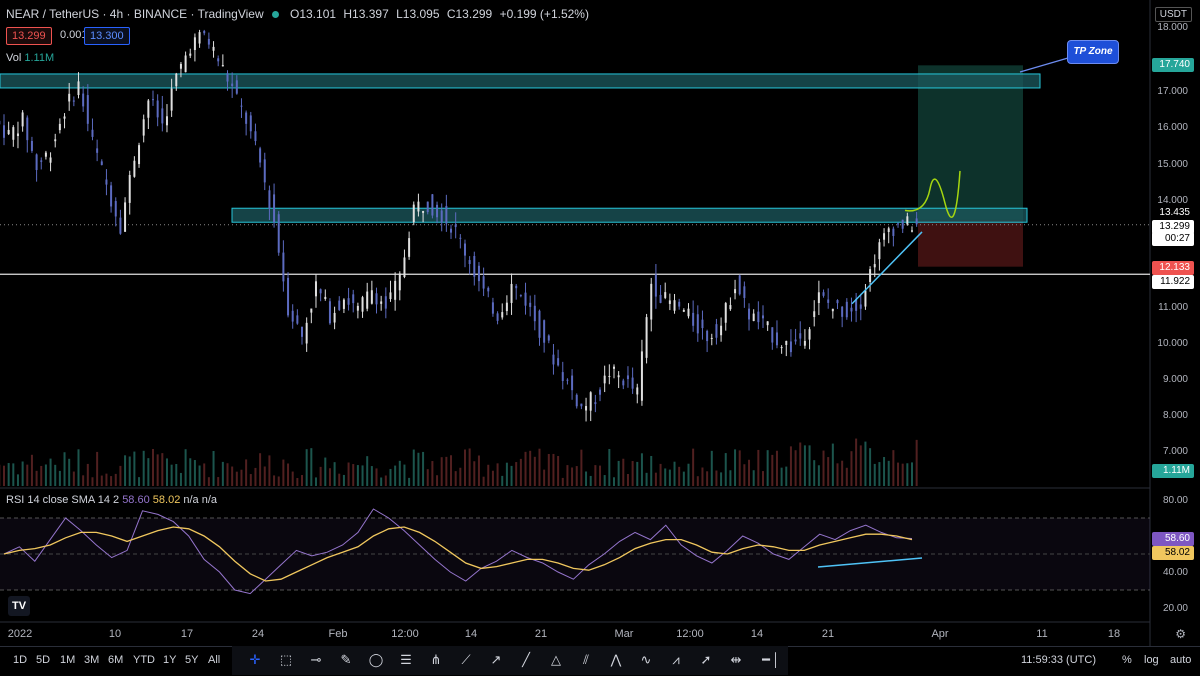  I want to click on crosshair-icon: ✛, so click(255, 660).